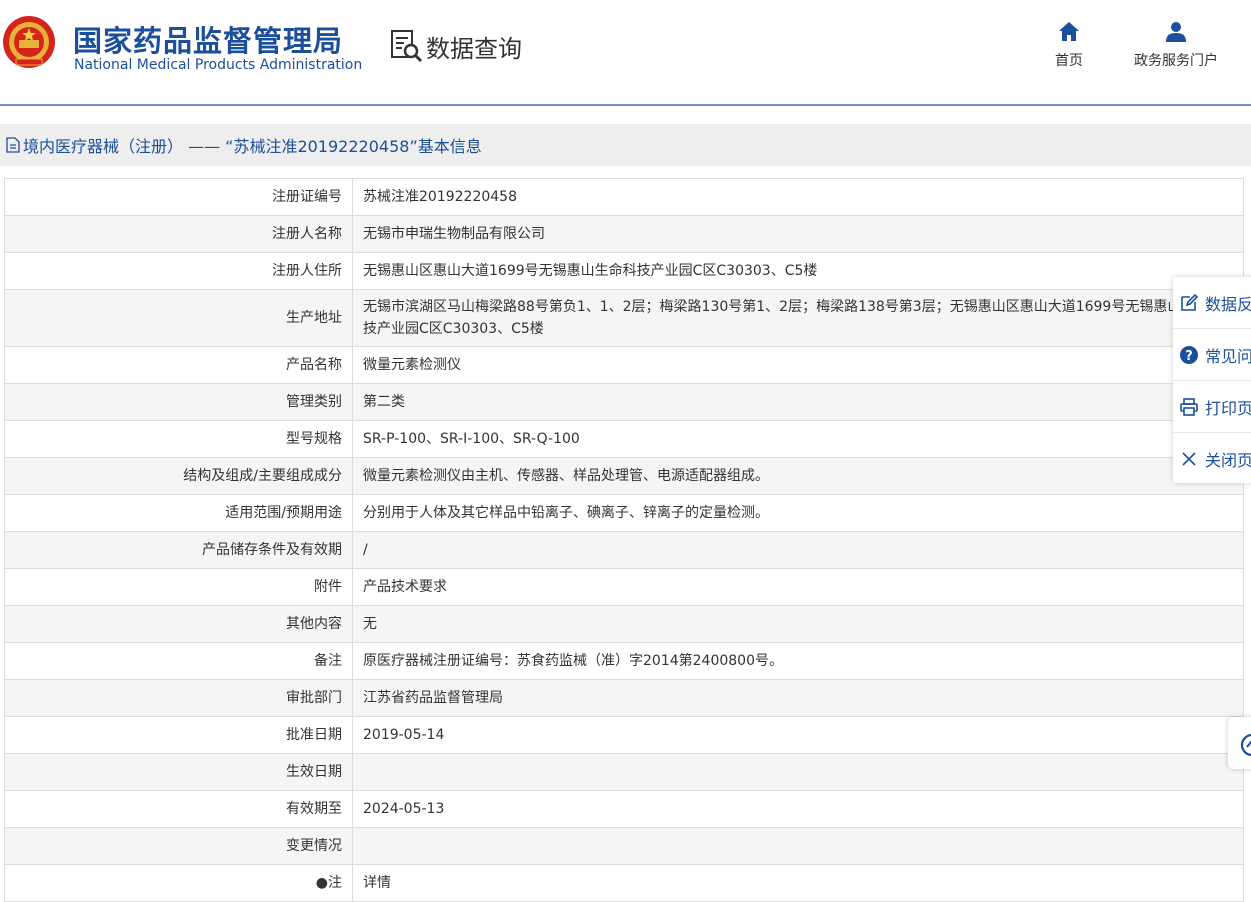 The width and height of the screenshot is (1251, 902). I want to click on field-label: ●注, so click(178, 883).